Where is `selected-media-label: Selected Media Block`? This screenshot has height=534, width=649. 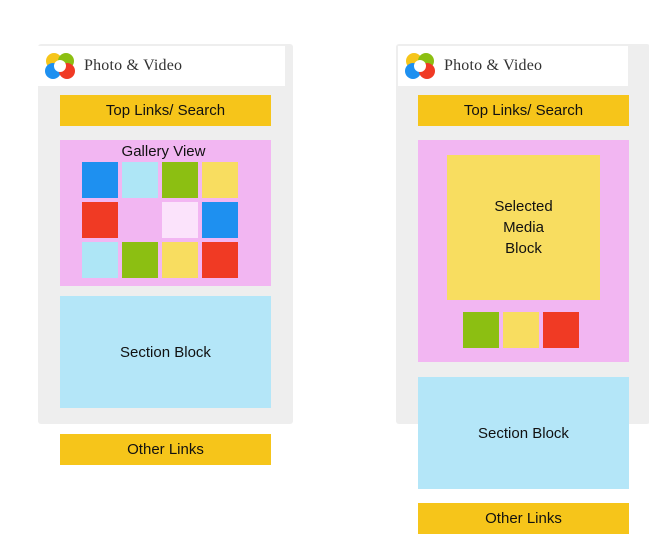 selected-media-label: Selected Media Block is located at coordinates (523, 227).